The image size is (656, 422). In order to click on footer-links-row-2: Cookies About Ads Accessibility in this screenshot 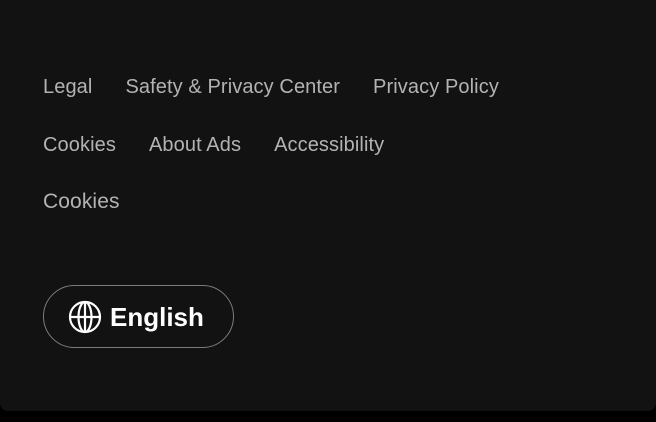, I will do `click(230, 145)`.